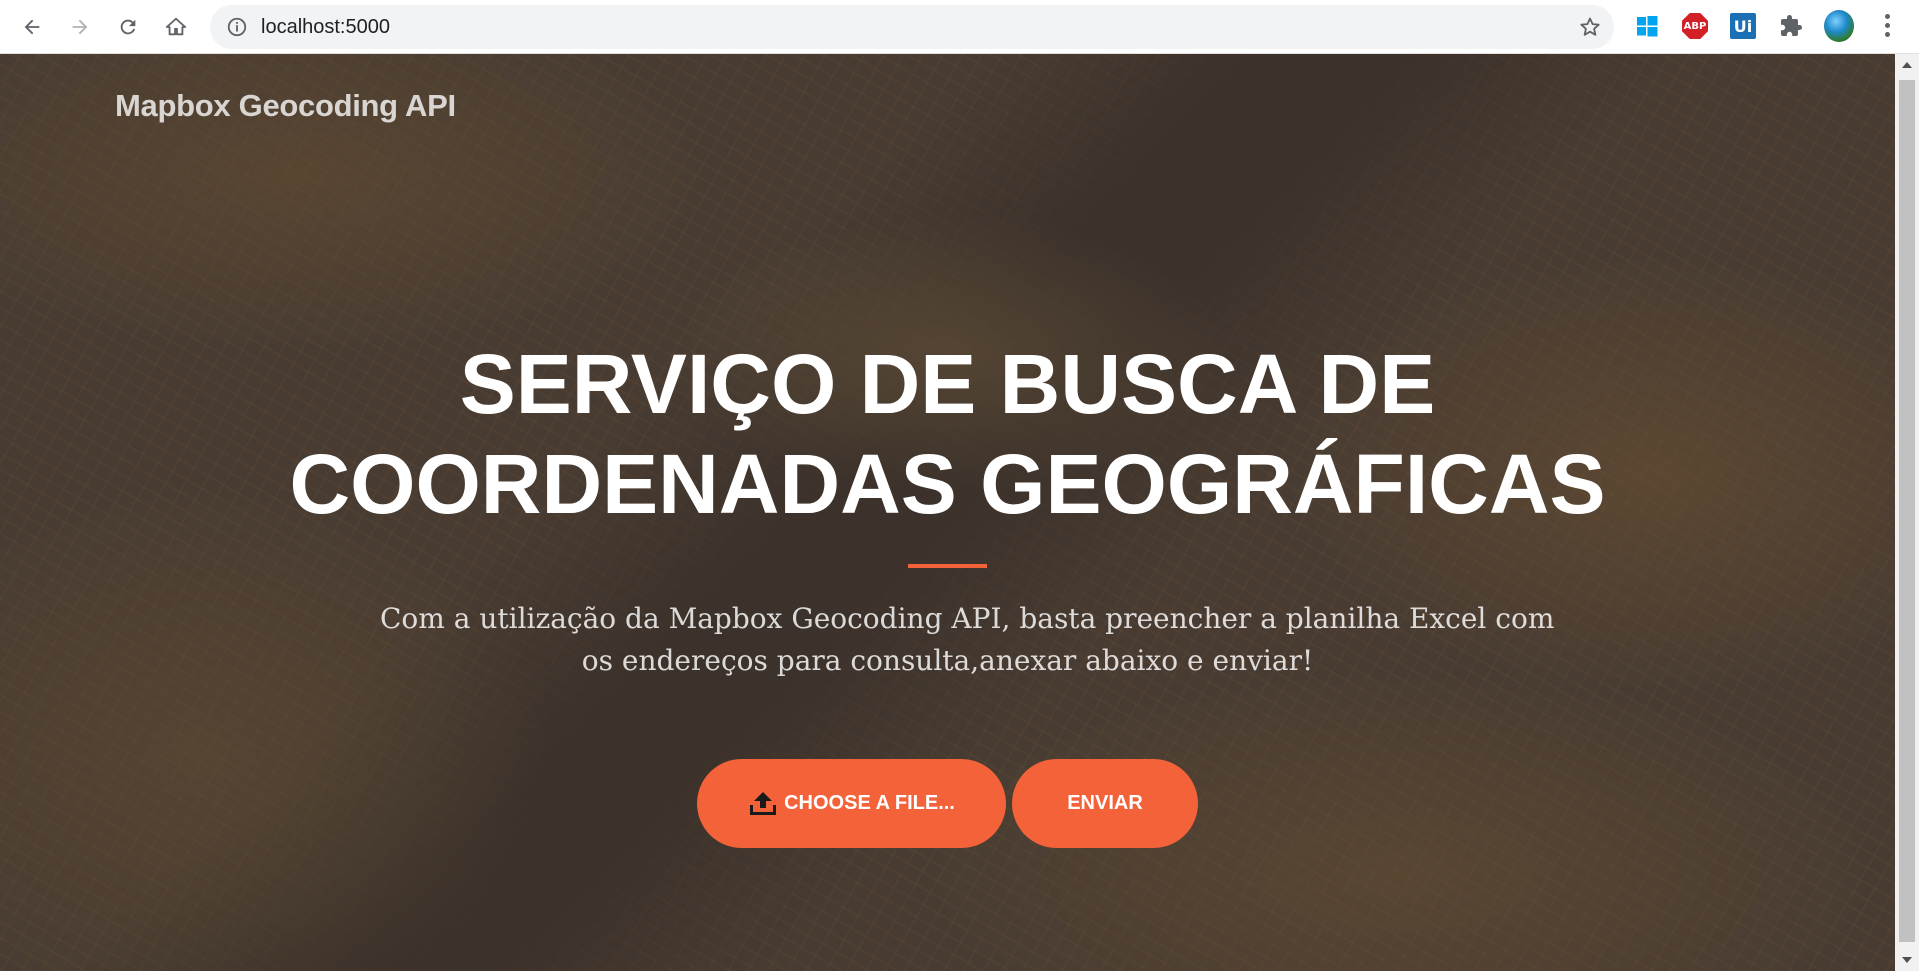 Image resolution: width=1919 pixels, height=971 pixels. Describe the element at coordinates (1590, 27) in the screenshot. I see `star-icon` at that location.